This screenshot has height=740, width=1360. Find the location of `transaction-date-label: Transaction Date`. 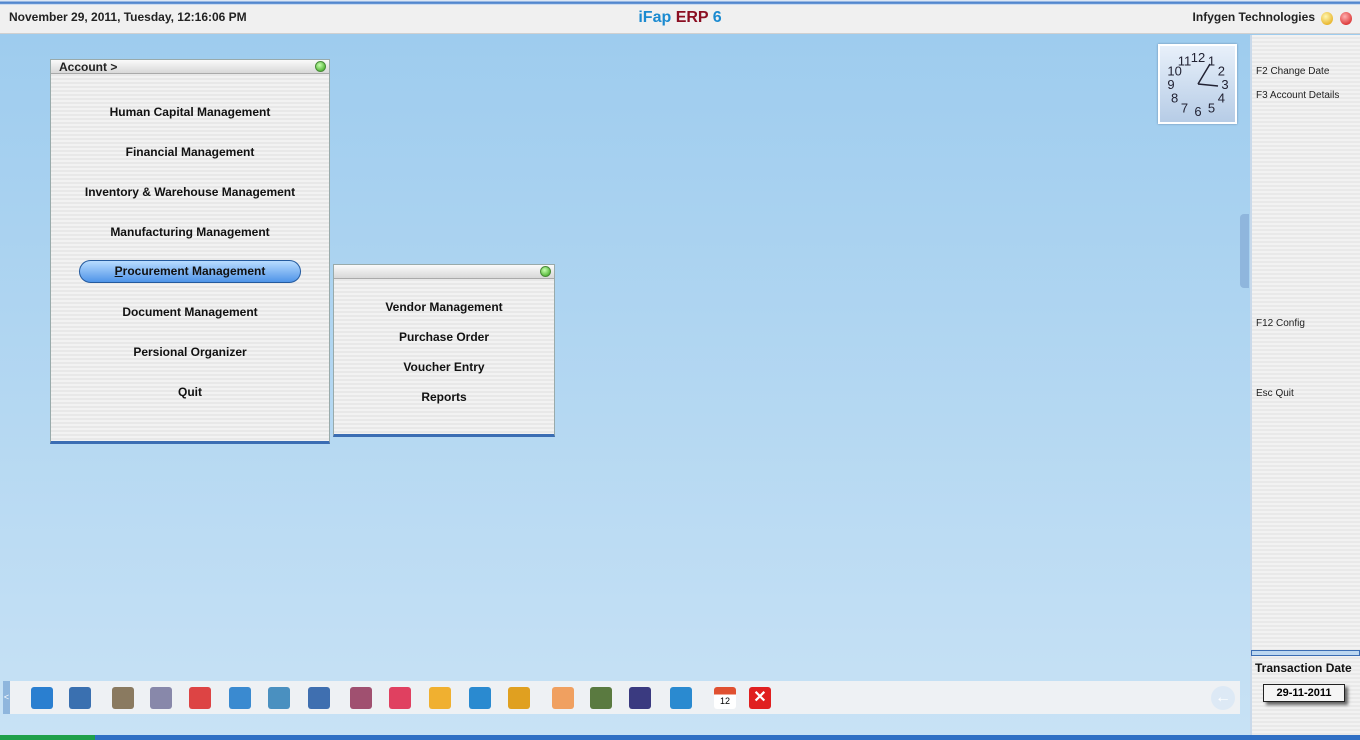

transaction-date-label: Transaction Date is located at coordinates (1303, 668).